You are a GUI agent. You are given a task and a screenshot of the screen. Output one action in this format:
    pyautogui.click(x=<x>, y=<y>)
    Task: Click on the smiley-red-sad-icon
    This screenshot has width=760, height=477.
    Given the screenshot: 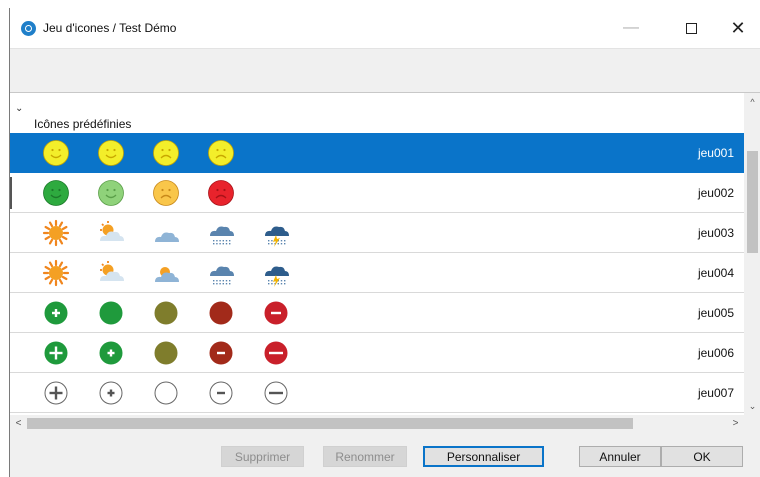 What is the action you would take?
    pyautogui.click(x=221, y=193)
    